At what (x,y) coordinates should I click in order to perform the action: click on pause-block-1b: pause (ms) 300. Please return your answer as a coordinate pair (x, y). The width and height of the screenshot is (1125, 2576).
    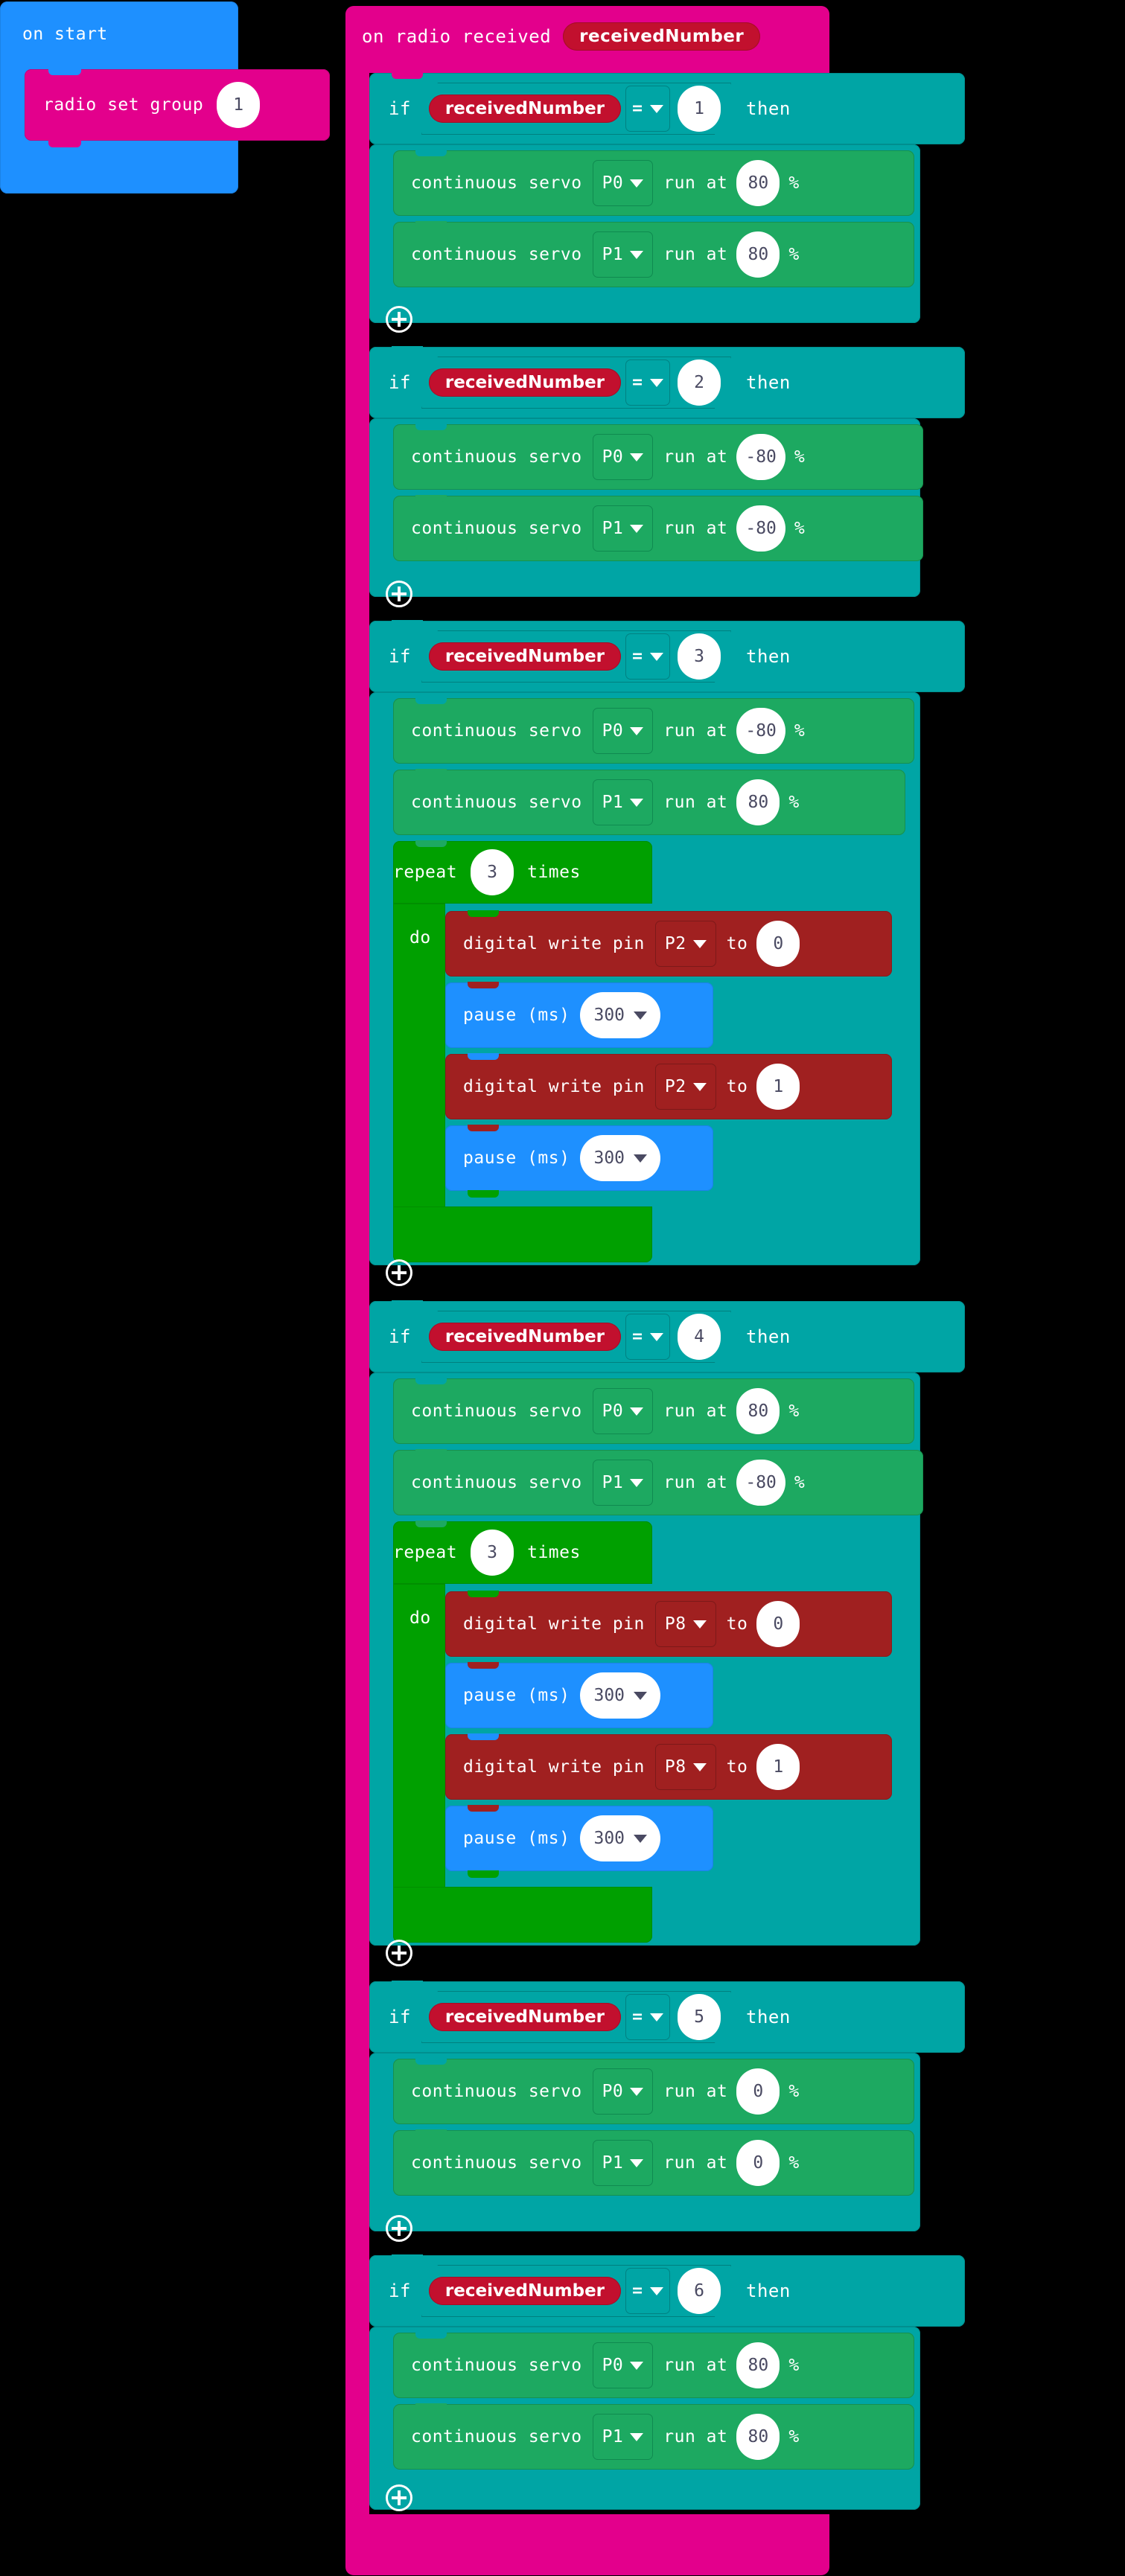
    Looking at the image, I should click on (579, 1161).